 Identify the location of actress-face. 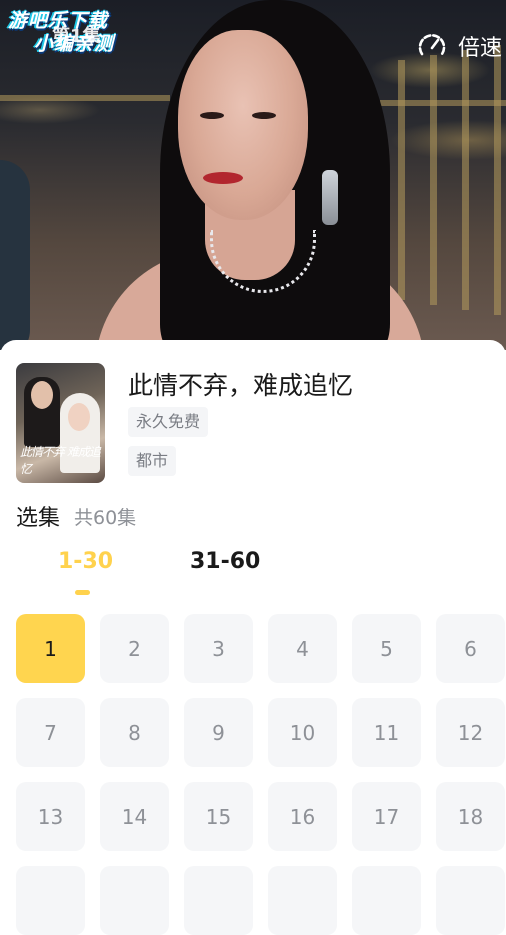
(243, 125).